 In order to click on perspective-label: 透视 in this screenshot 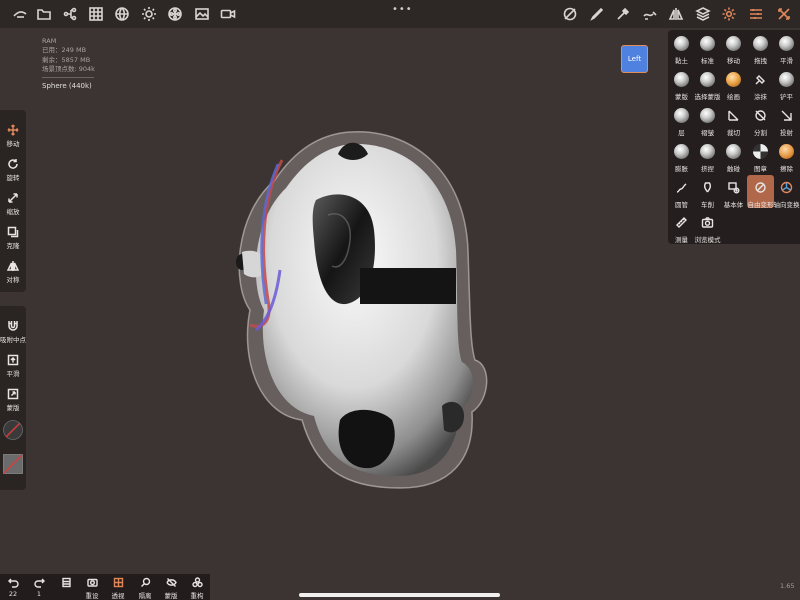, I will do `click(118, 596)`.